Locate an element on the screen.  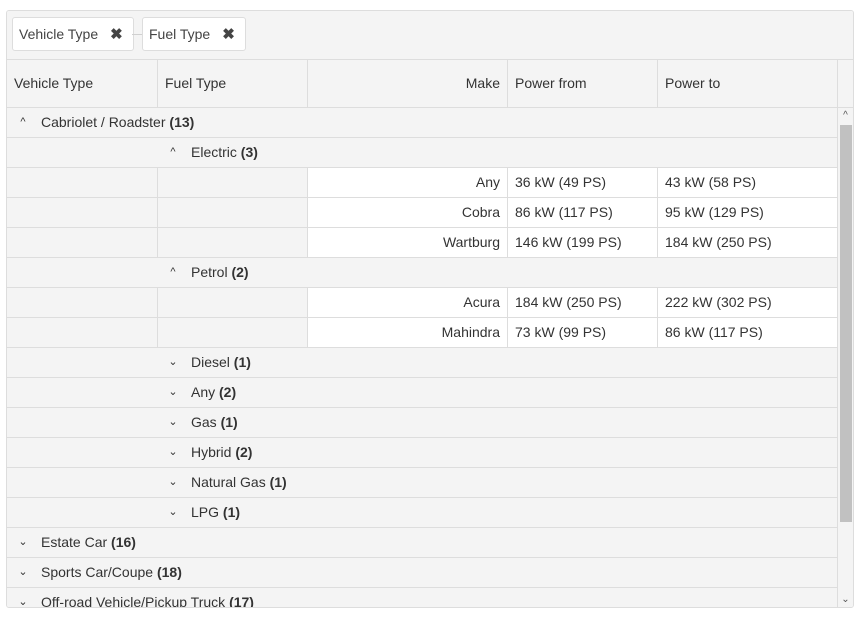
group-name: Gas is located at coordinates (204, 422).